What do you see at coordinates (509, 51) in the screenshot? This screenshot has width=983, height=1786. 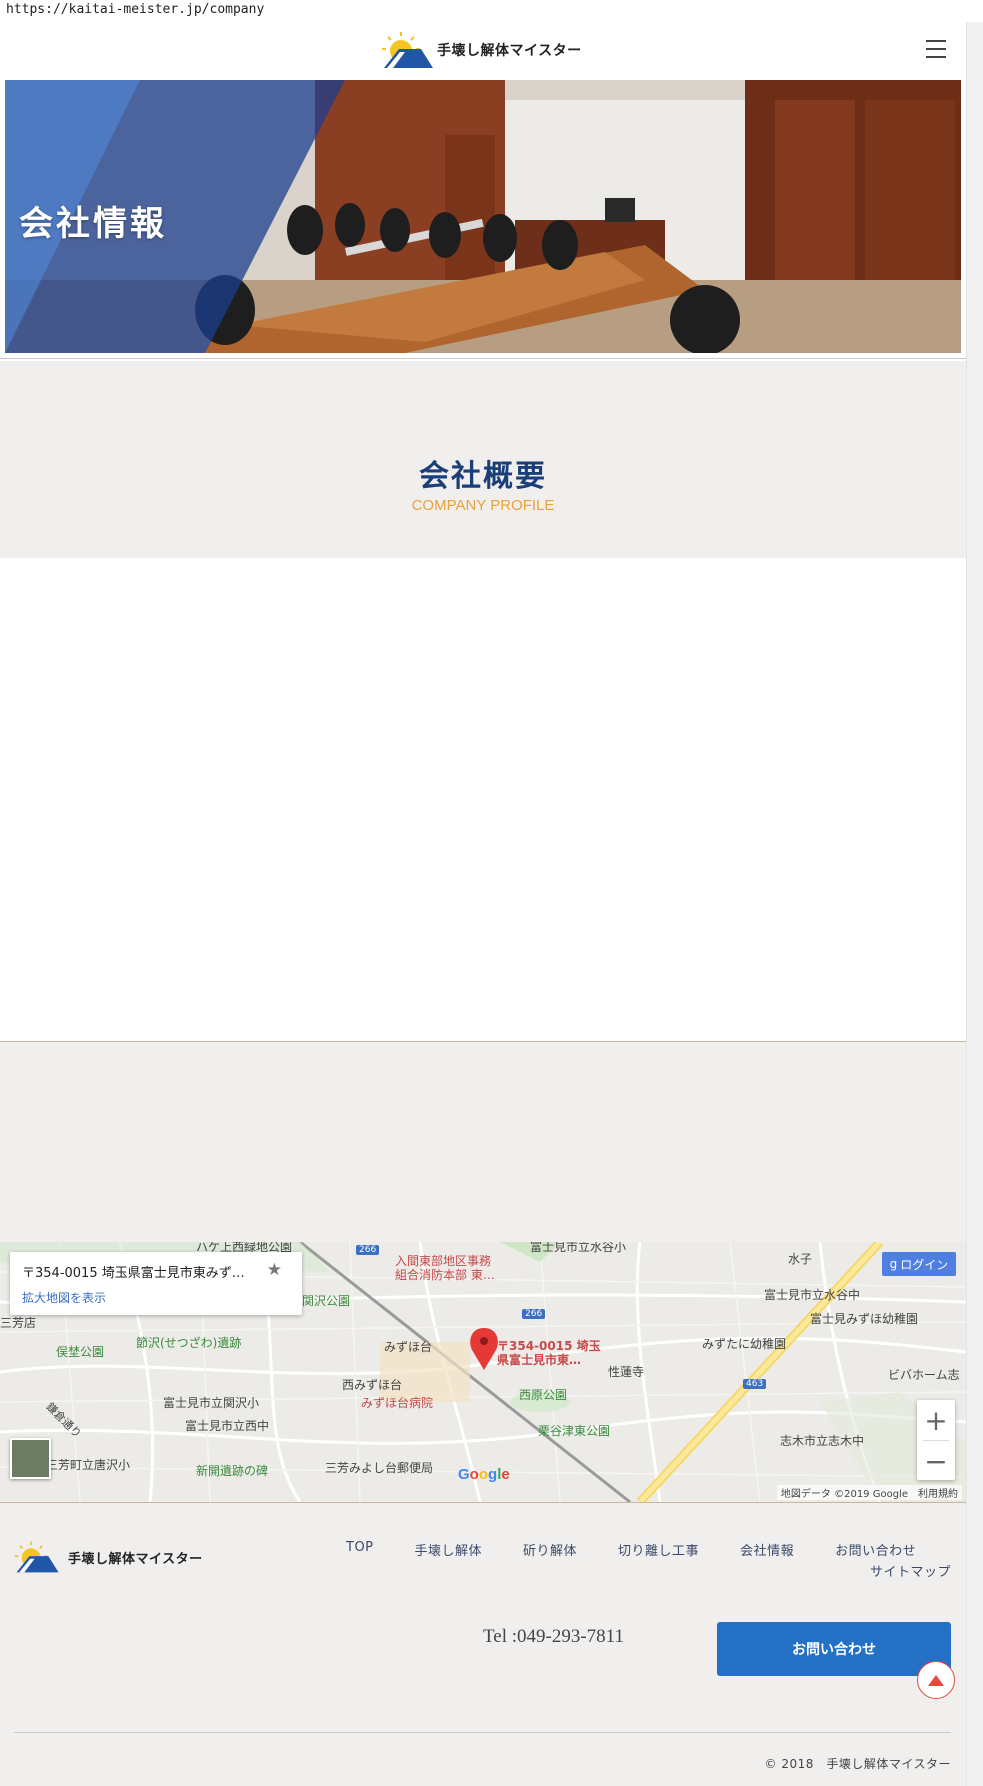 I see `header-logo-text: 手壊し解体マイスター` at bounding box center [509, 51].